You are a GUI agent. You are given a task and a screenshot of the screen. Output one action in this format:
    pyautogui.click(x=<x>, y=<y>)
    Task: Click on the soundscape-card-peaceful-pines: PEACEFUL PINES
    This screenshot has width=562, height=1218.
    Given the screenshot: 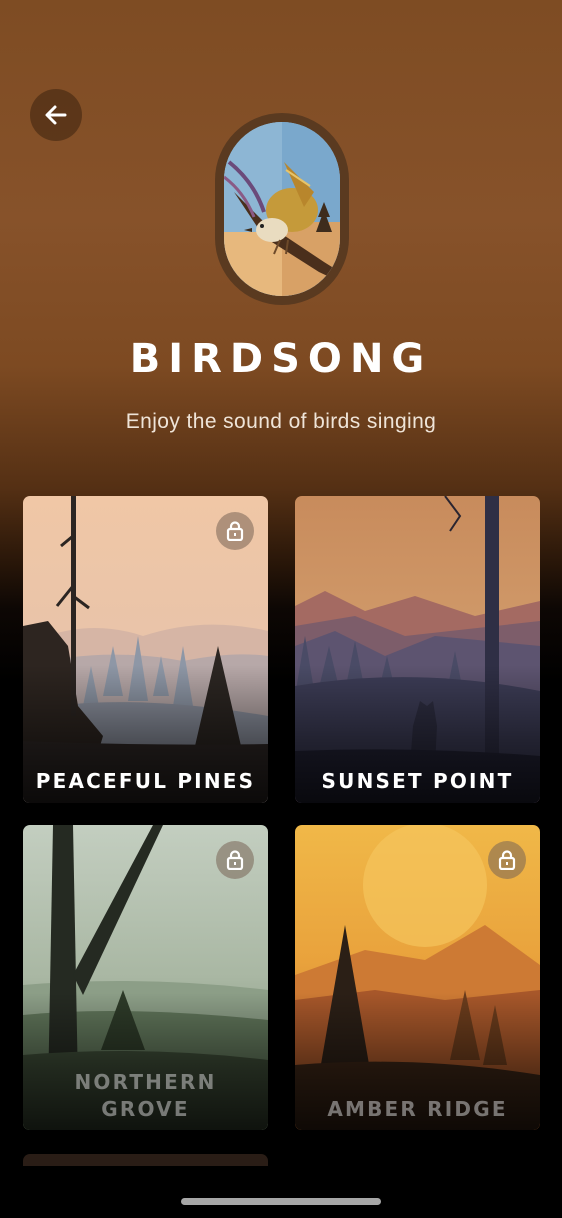 What is the action you would take?
    pyautogui.click(x=145, y=649)
    